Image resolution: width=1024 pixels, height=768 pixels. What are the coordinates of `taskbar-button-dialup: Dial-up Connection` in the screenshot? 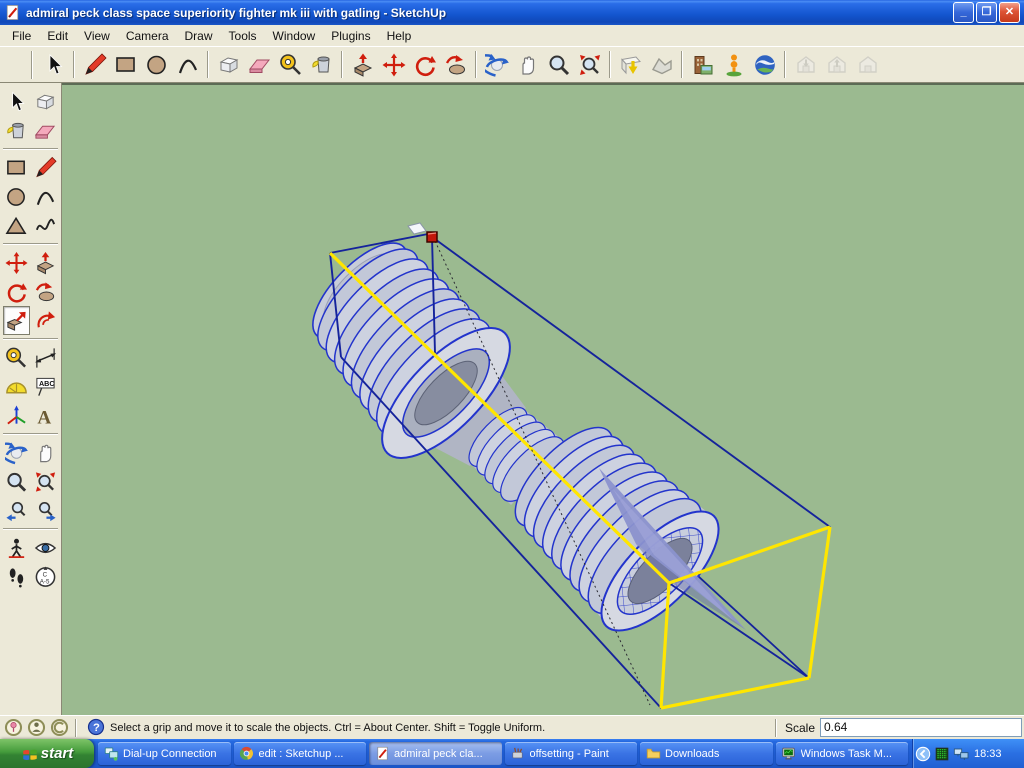 It's located at (164, 753).